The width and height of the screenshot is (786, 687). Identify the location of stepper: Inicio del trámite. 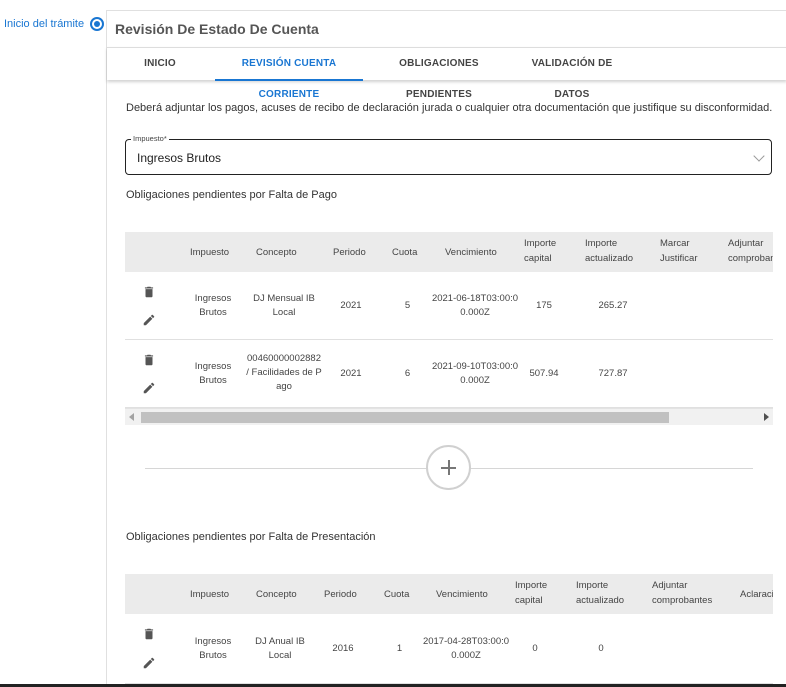
(52, 343).